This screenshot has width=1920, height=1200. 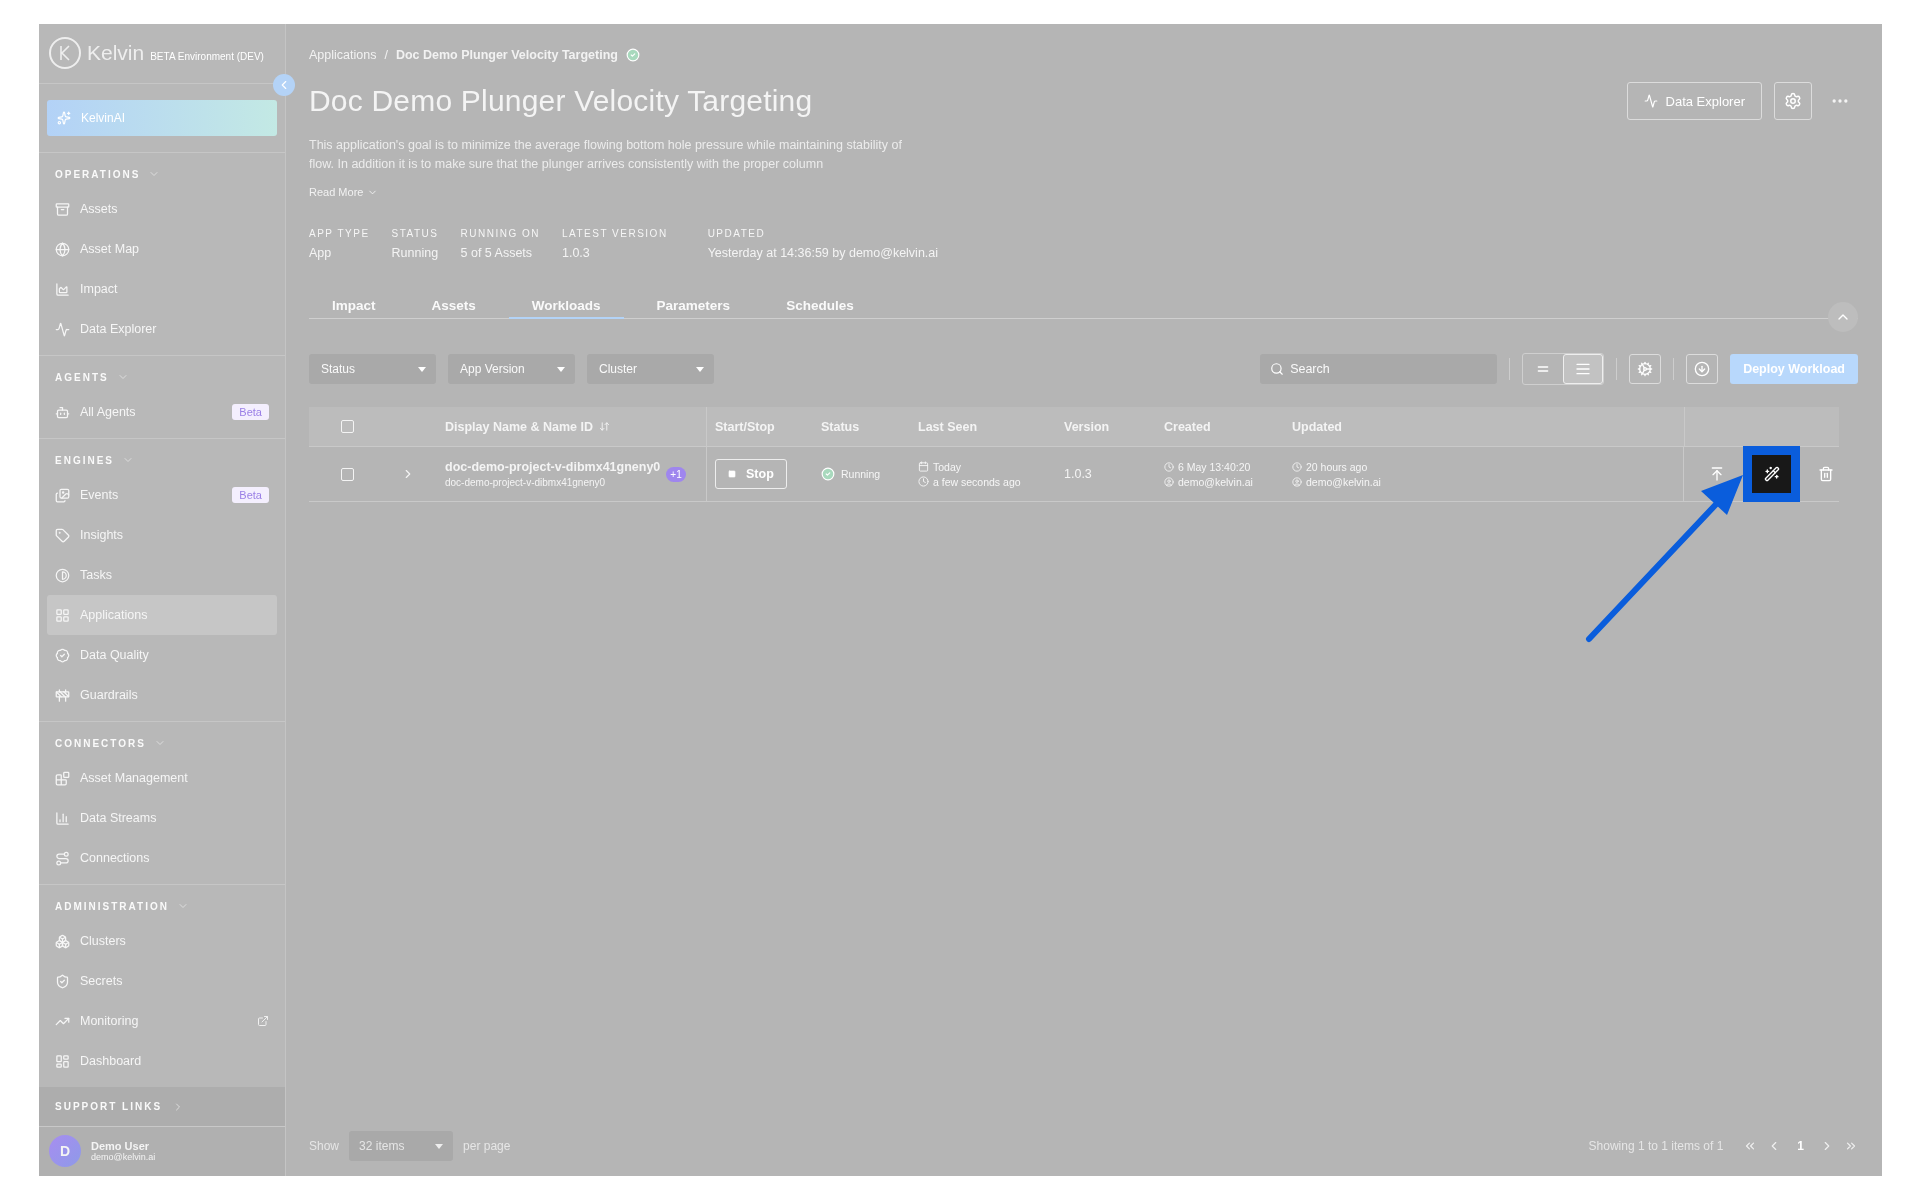 What do you see at coordinates (62, 329) in the screenshot?
I see `pulse-icon` at bounding box center [62, 329].